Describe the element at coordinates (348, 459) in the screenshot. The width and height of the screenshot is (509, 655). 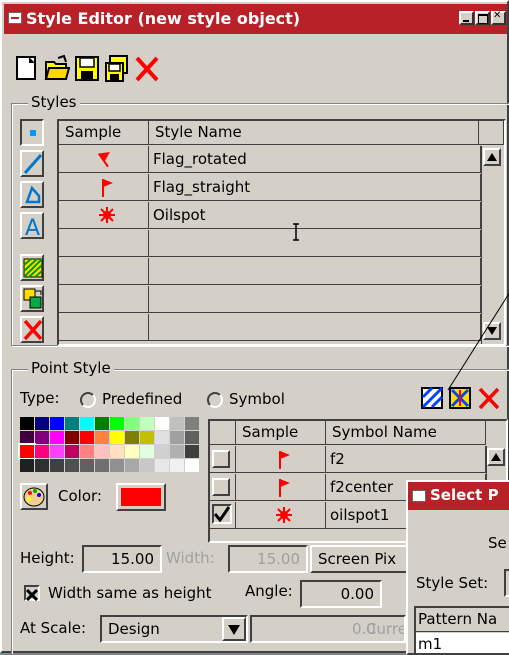
I see `table-row: f2` at that location.